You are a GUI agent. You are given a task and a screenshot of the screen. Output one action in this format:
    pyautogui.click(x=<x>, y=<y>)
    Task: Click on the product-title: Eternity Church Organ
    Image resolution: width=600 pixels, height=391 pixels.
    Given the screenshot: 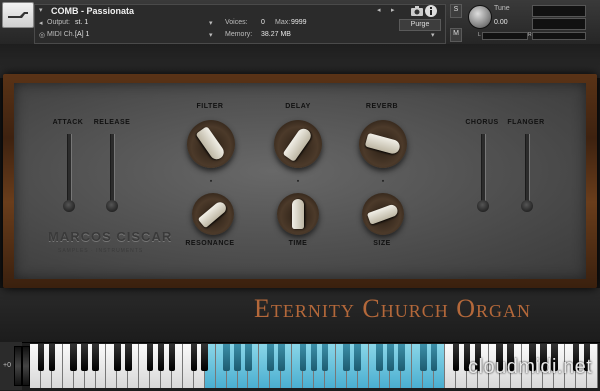 What is the action you would take?
    pyautogui.click(x=392, y=308)
    